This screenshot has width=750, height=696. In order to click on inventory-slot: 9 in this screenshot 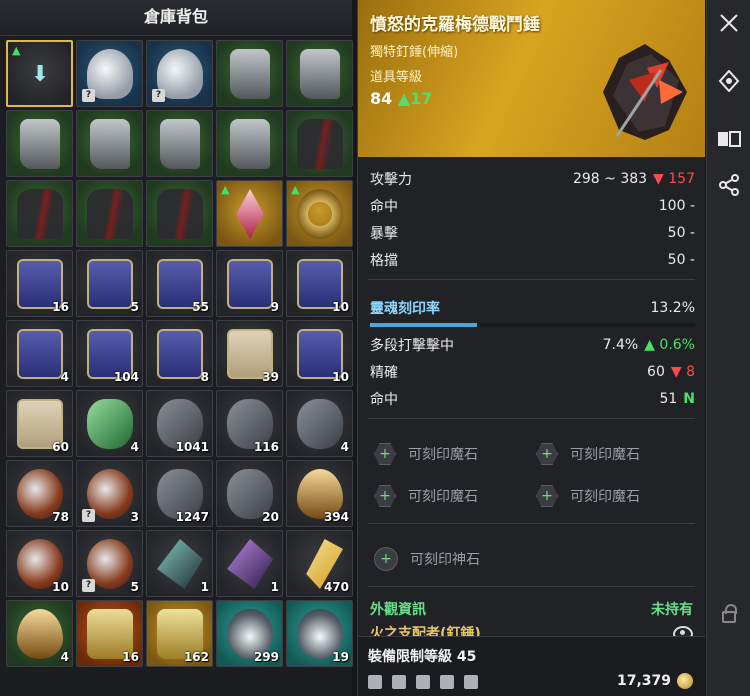, I will do `click(249, 283)`.